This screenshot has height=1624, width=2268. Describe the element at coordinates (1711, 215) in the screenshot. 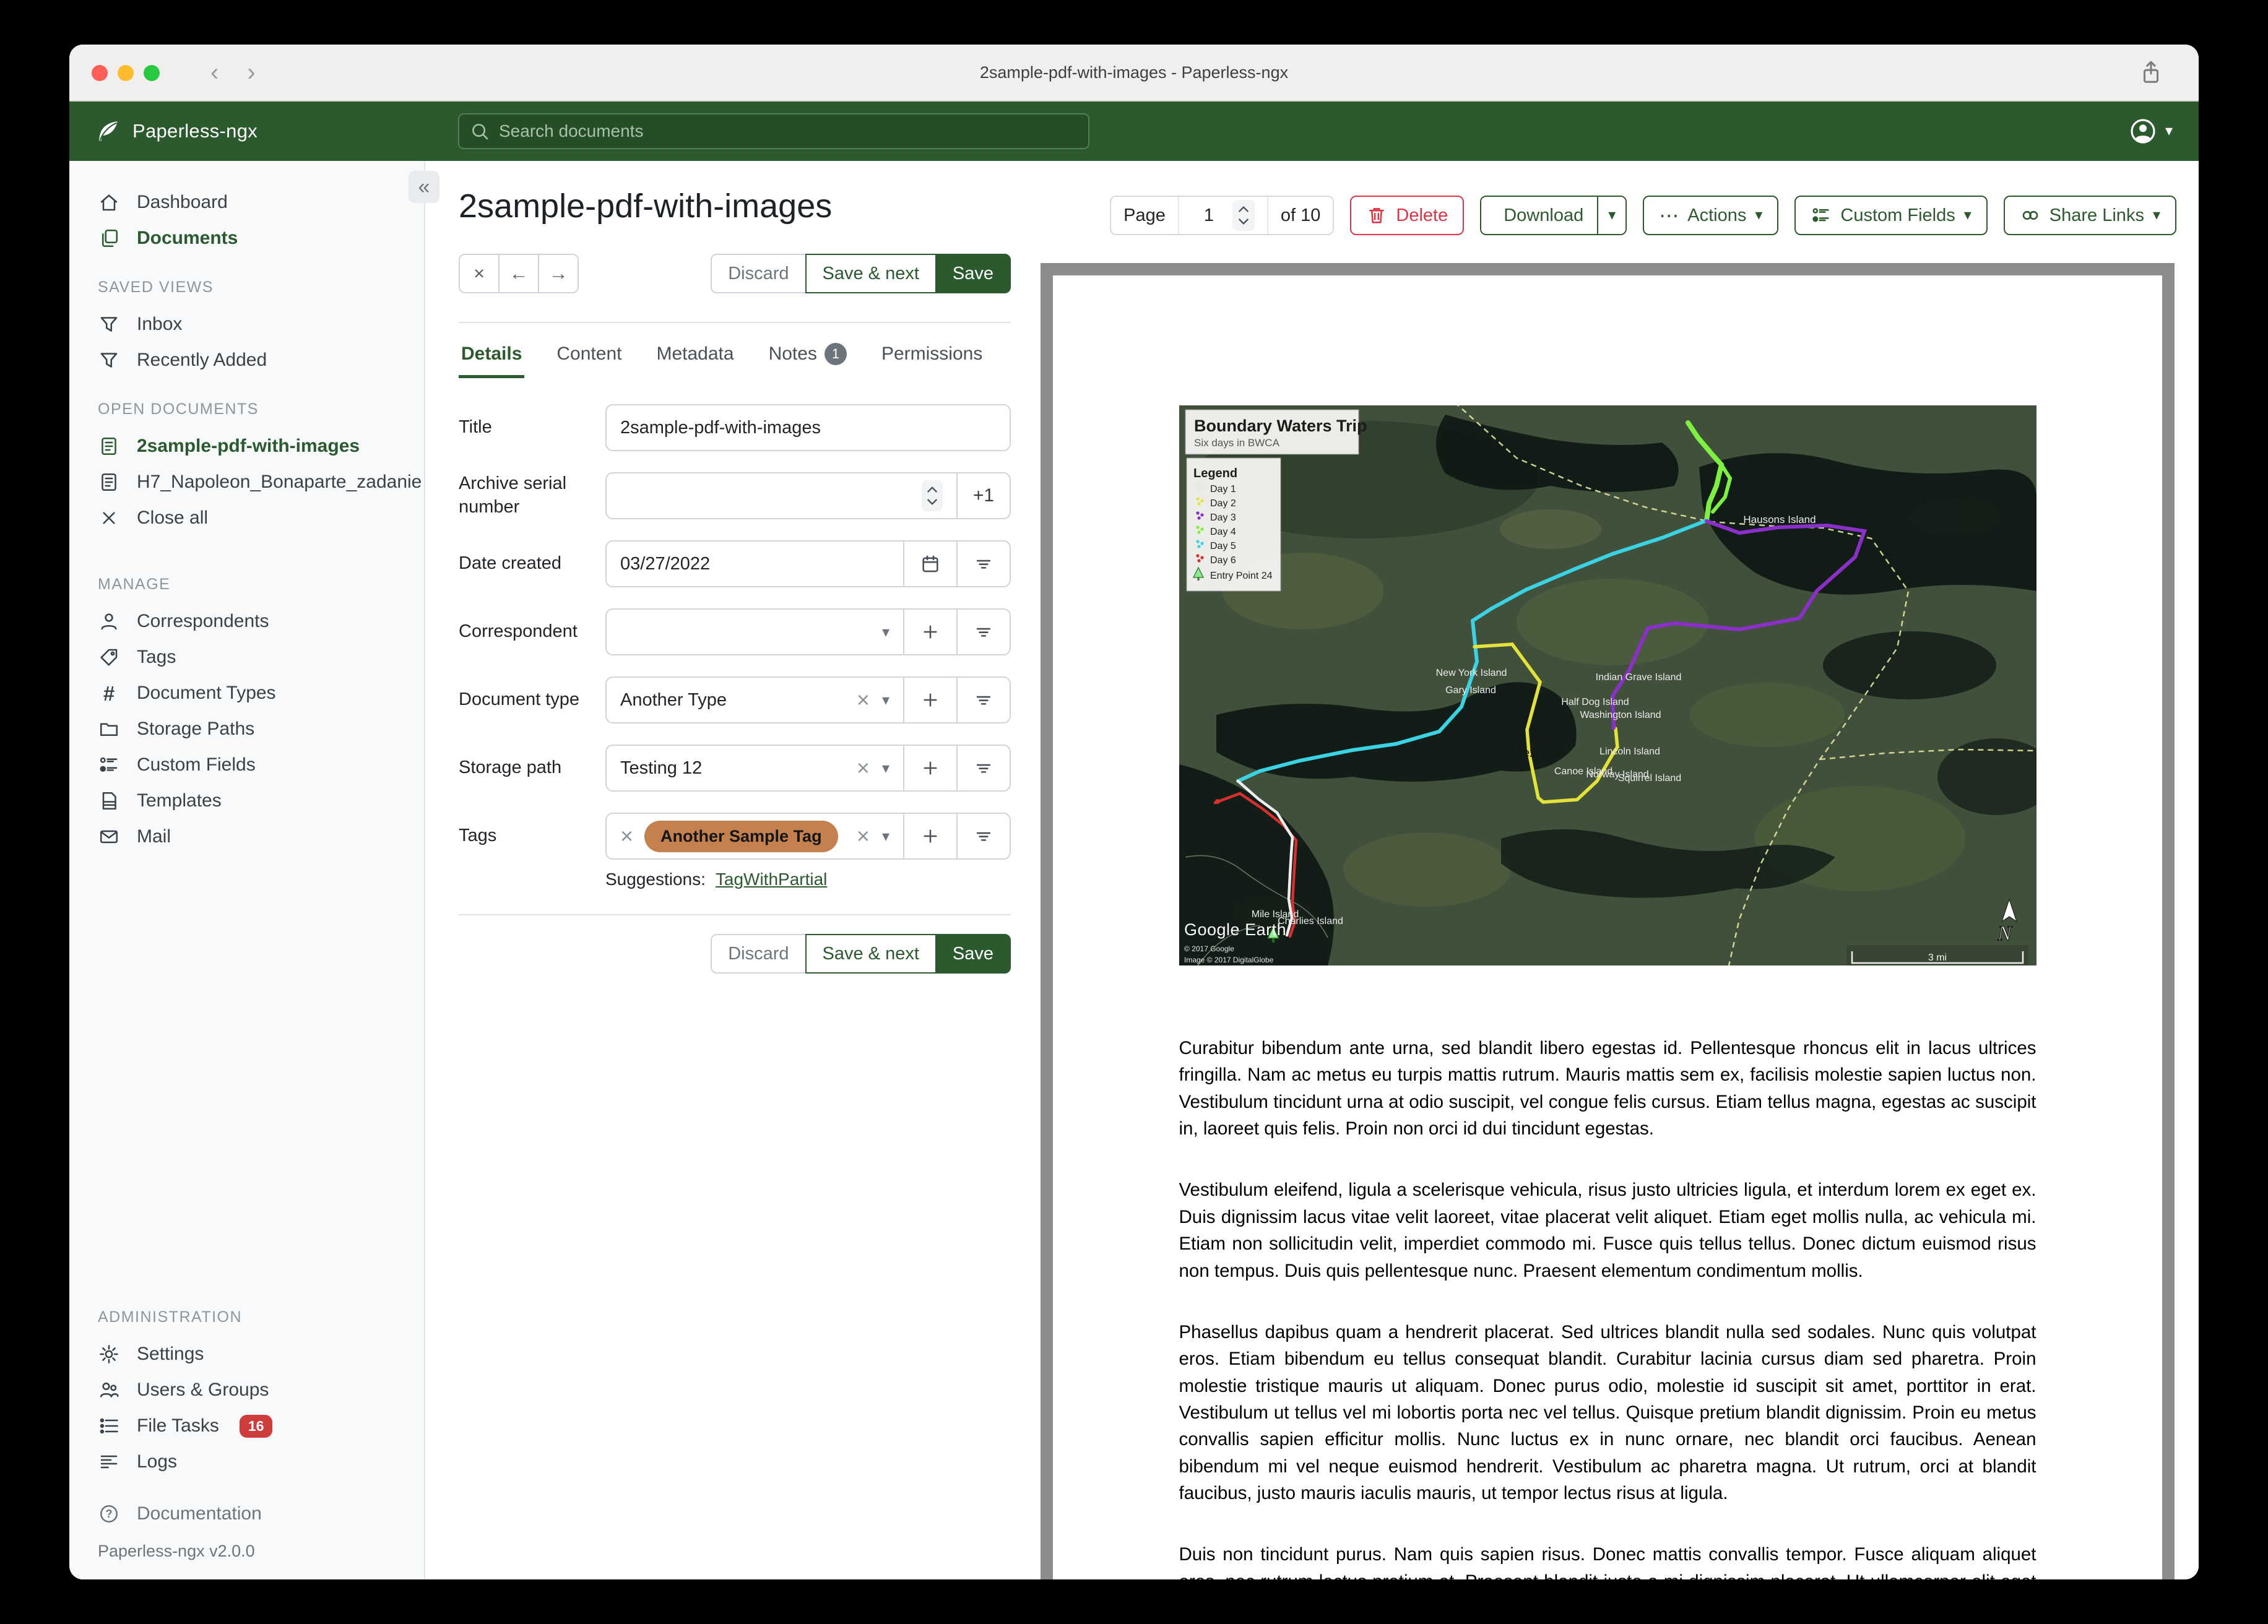

I see `actions-button: ⋯ Actions ▾` at that location.